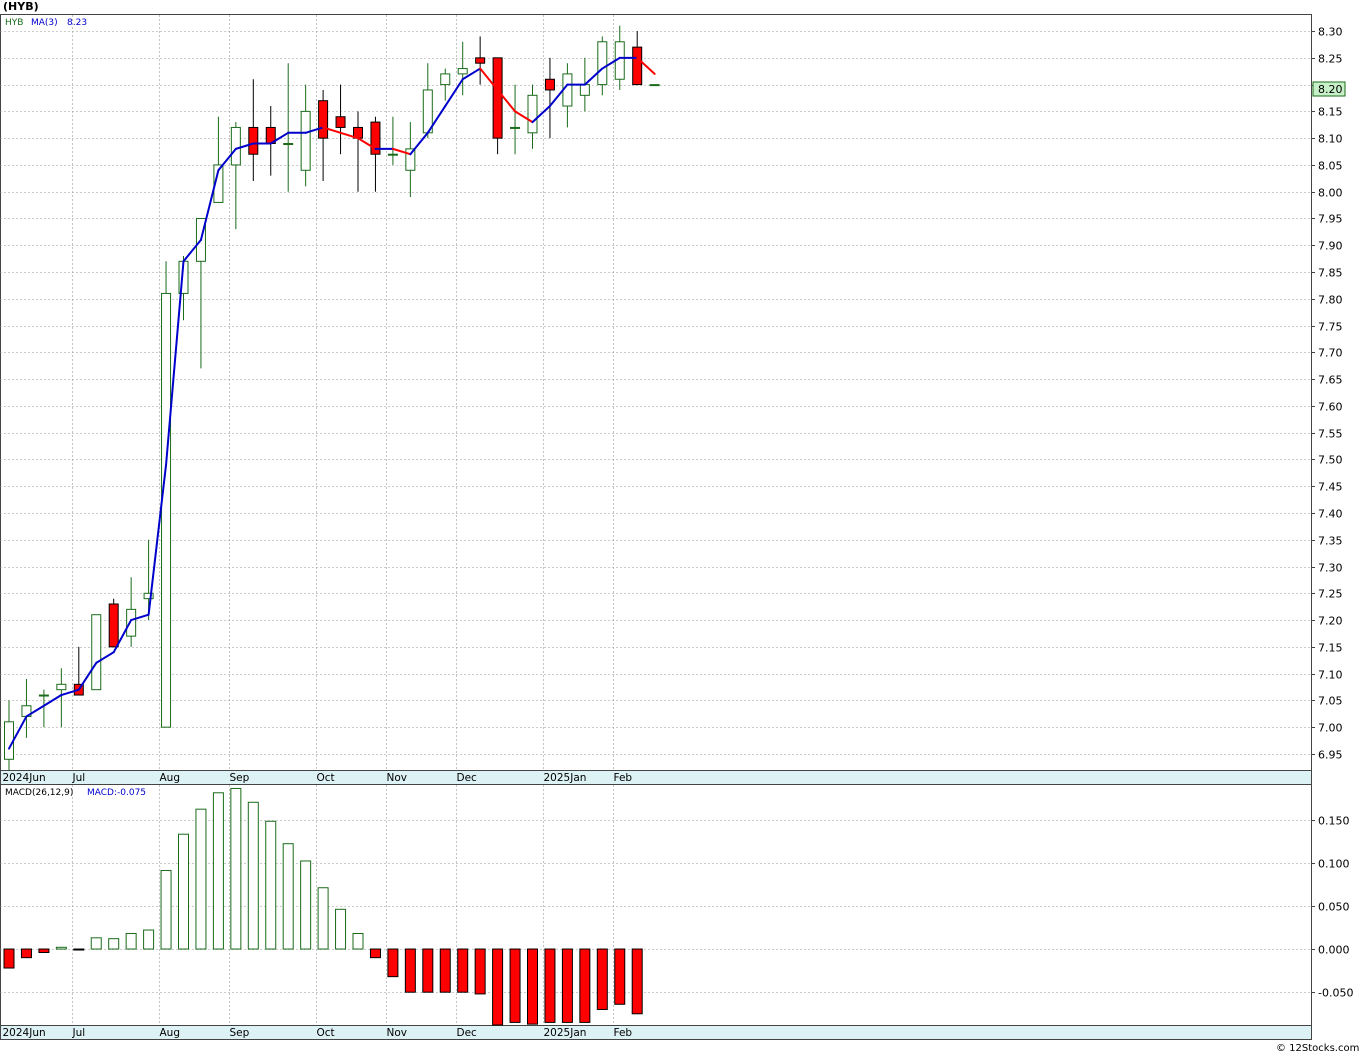  I want to click on footer-credit: © 12Stocks.com, so click(1317, 1048).